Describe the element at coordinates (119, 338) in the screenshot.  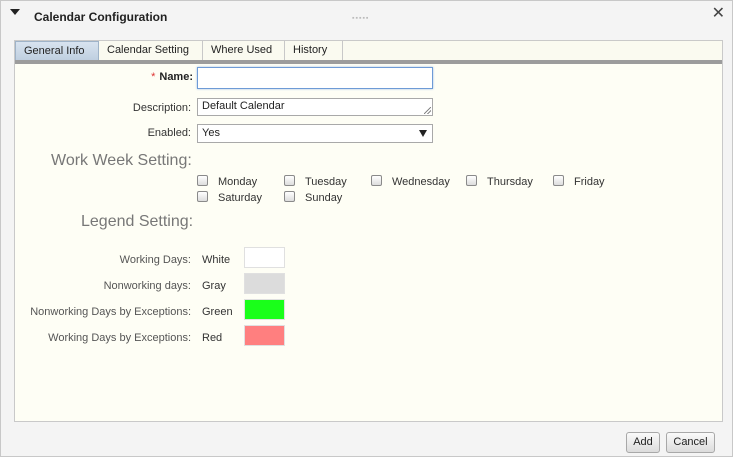
I see `legend-label-working-exceptions: Working Days by Exceptions:` at that location.